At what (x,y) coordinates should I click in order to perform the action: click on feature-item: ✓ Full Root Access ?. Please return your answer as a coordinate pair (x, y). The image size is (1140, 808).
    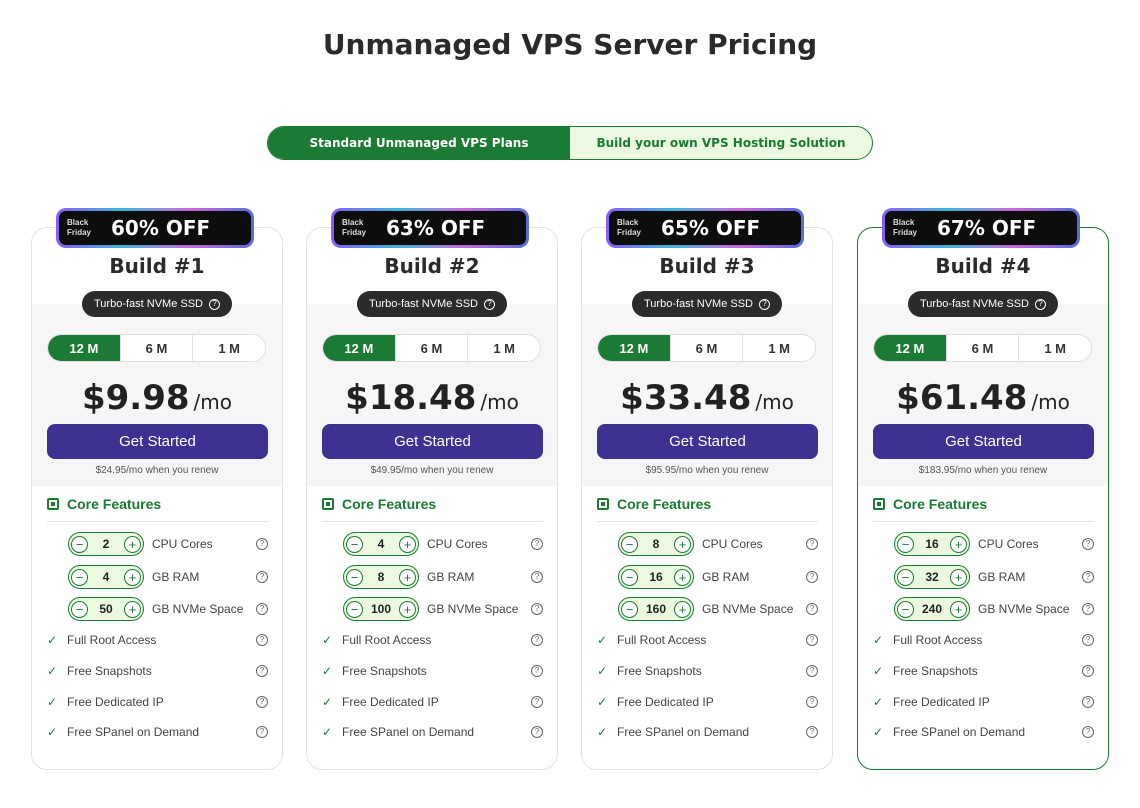
    Looking at the image, I should click on (983, 640).